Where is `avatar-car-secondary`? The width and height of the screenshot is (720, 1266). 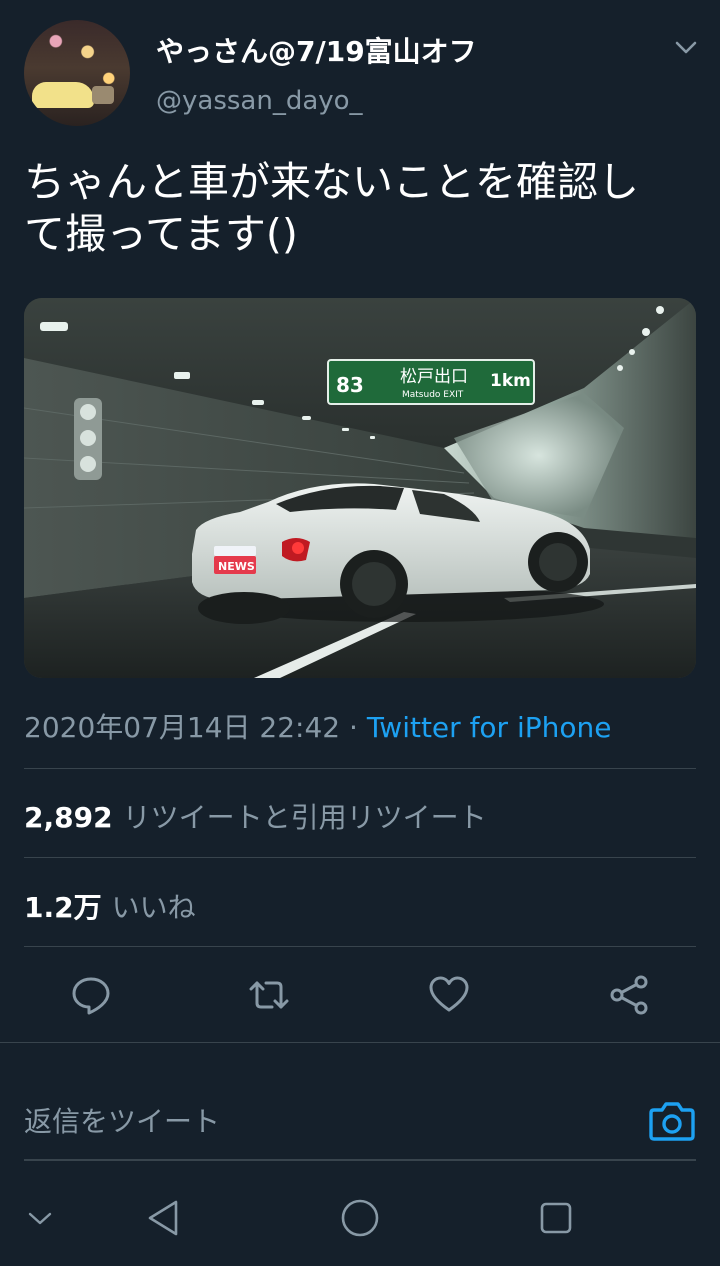 avatar-car-secondary is located at coordinates (103, 95).